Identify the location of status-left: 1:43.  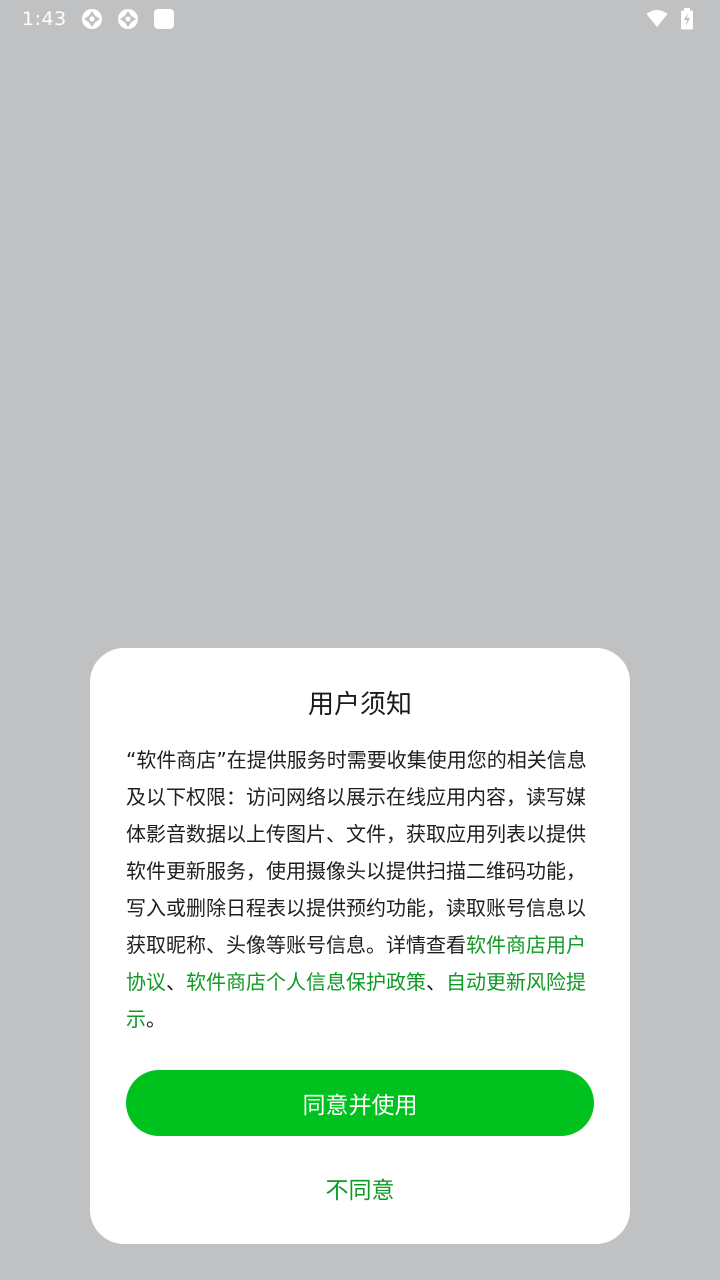
(98, 19).